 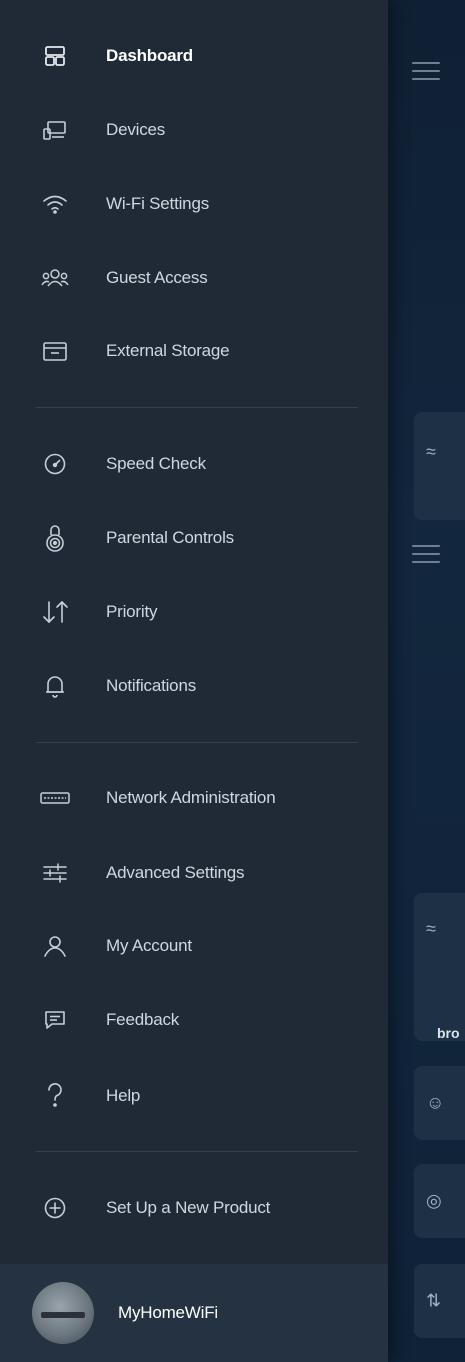 I want to click on nav-item-label: My Account, so click(x=149, y=945).